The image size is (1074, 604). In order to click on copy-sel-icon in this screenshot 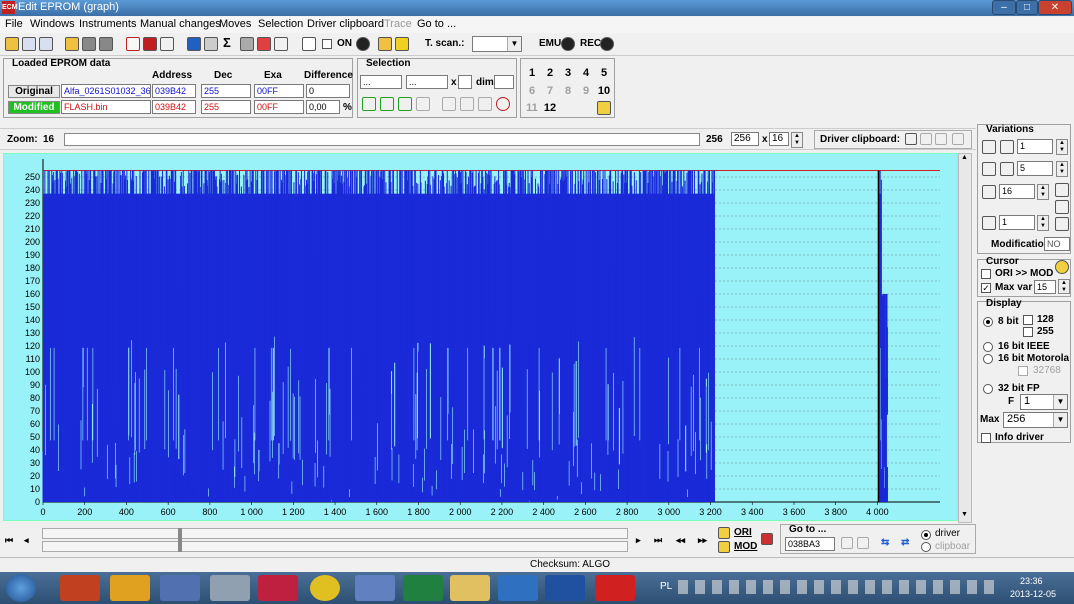, I will do `click(449, 104)`.